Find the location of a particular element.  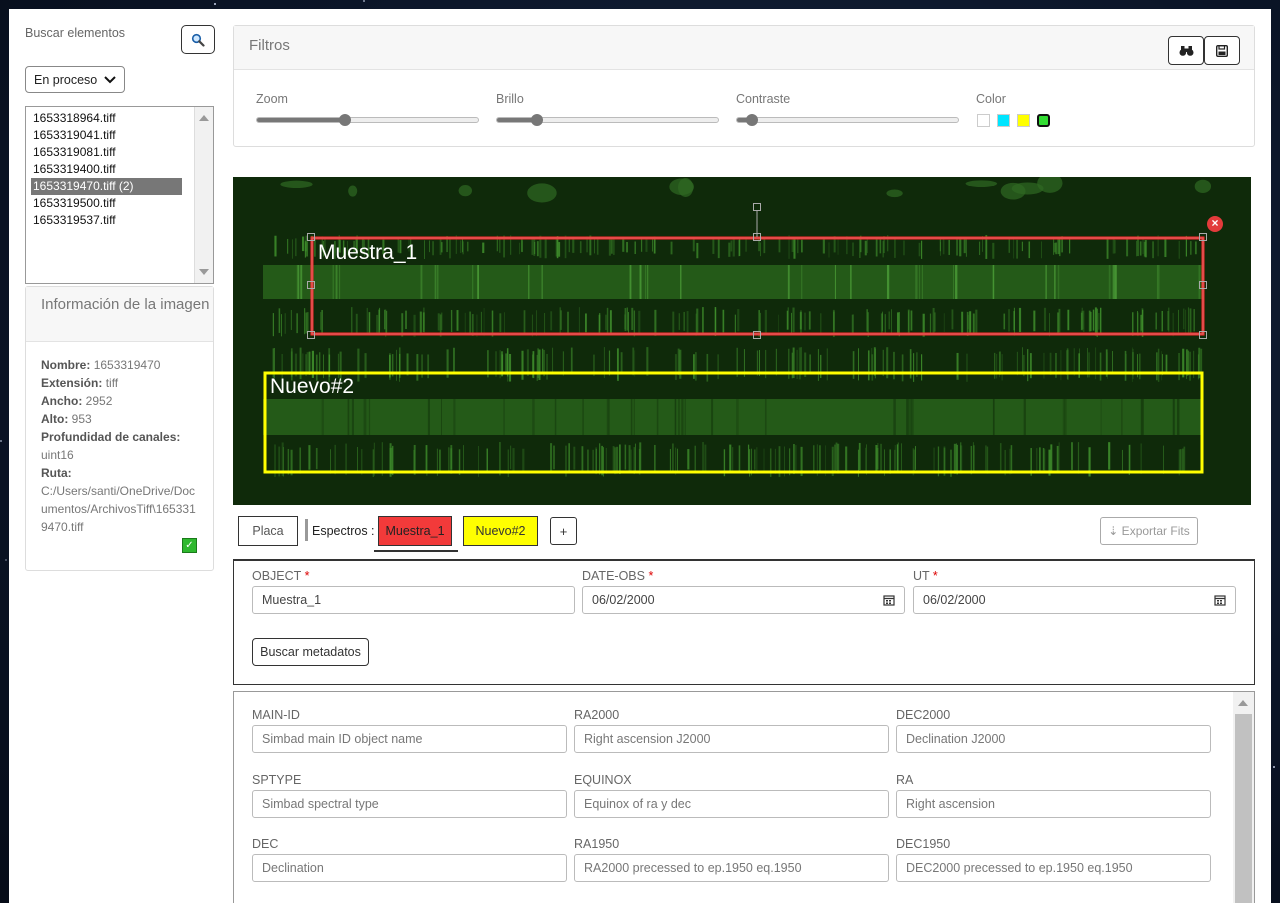

resize-handle-s is located at coordinates (757, 335).